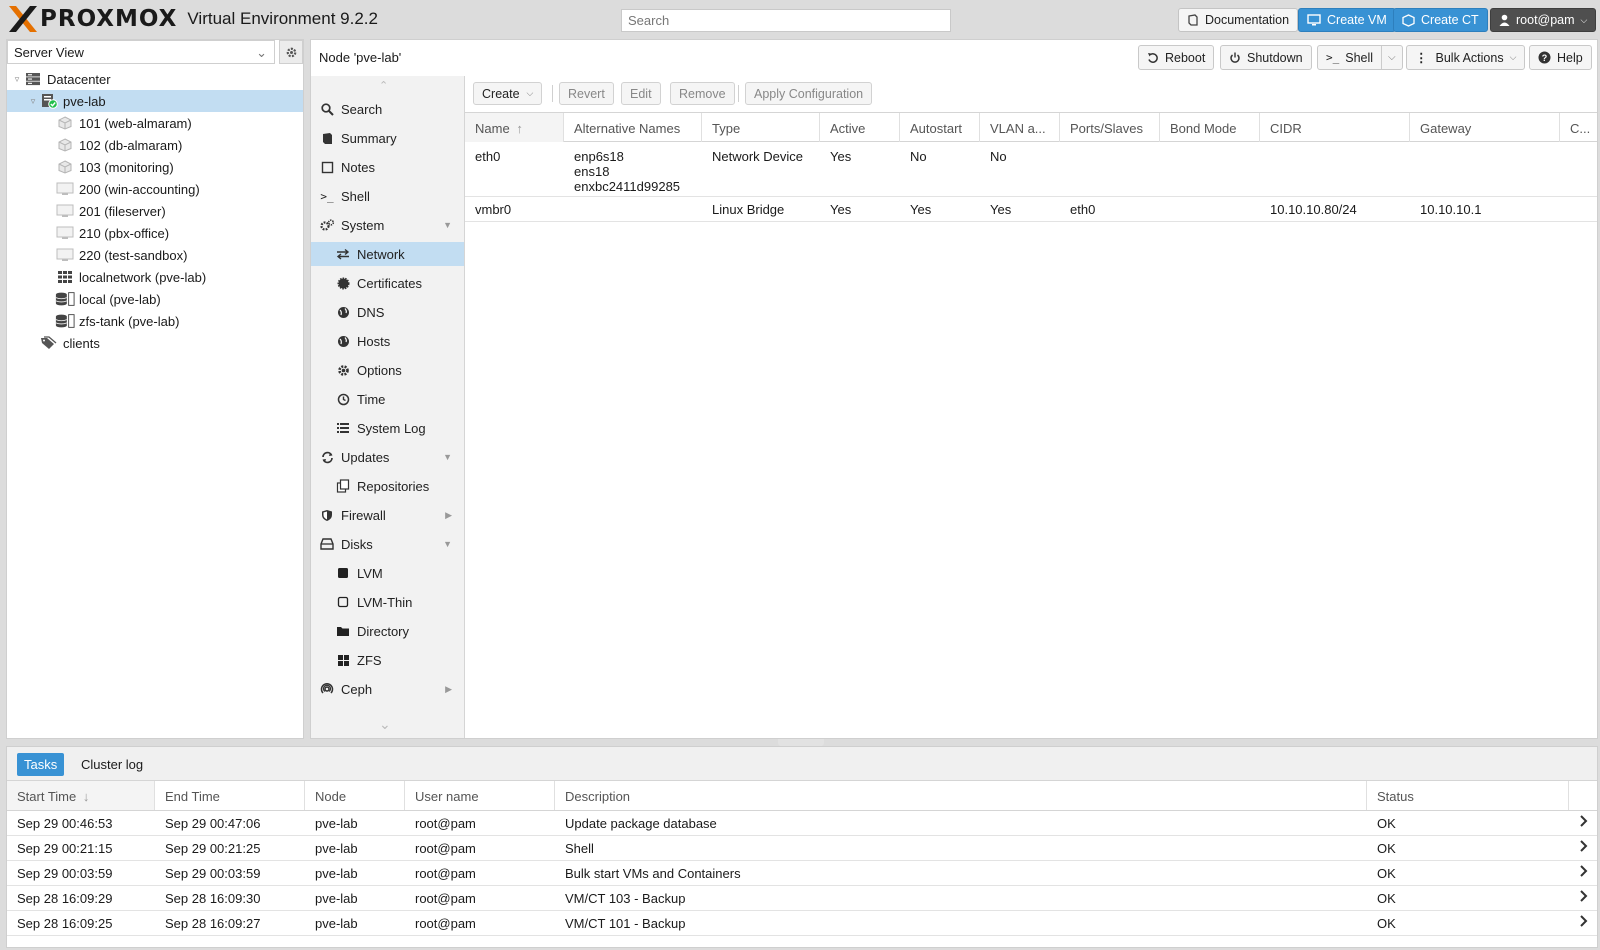  What do you see at coordinates (155, 277) in the screenshot?
I see `tree-node-sdn: localnetwork (pve-lab)` at bounding box center [155, 277].